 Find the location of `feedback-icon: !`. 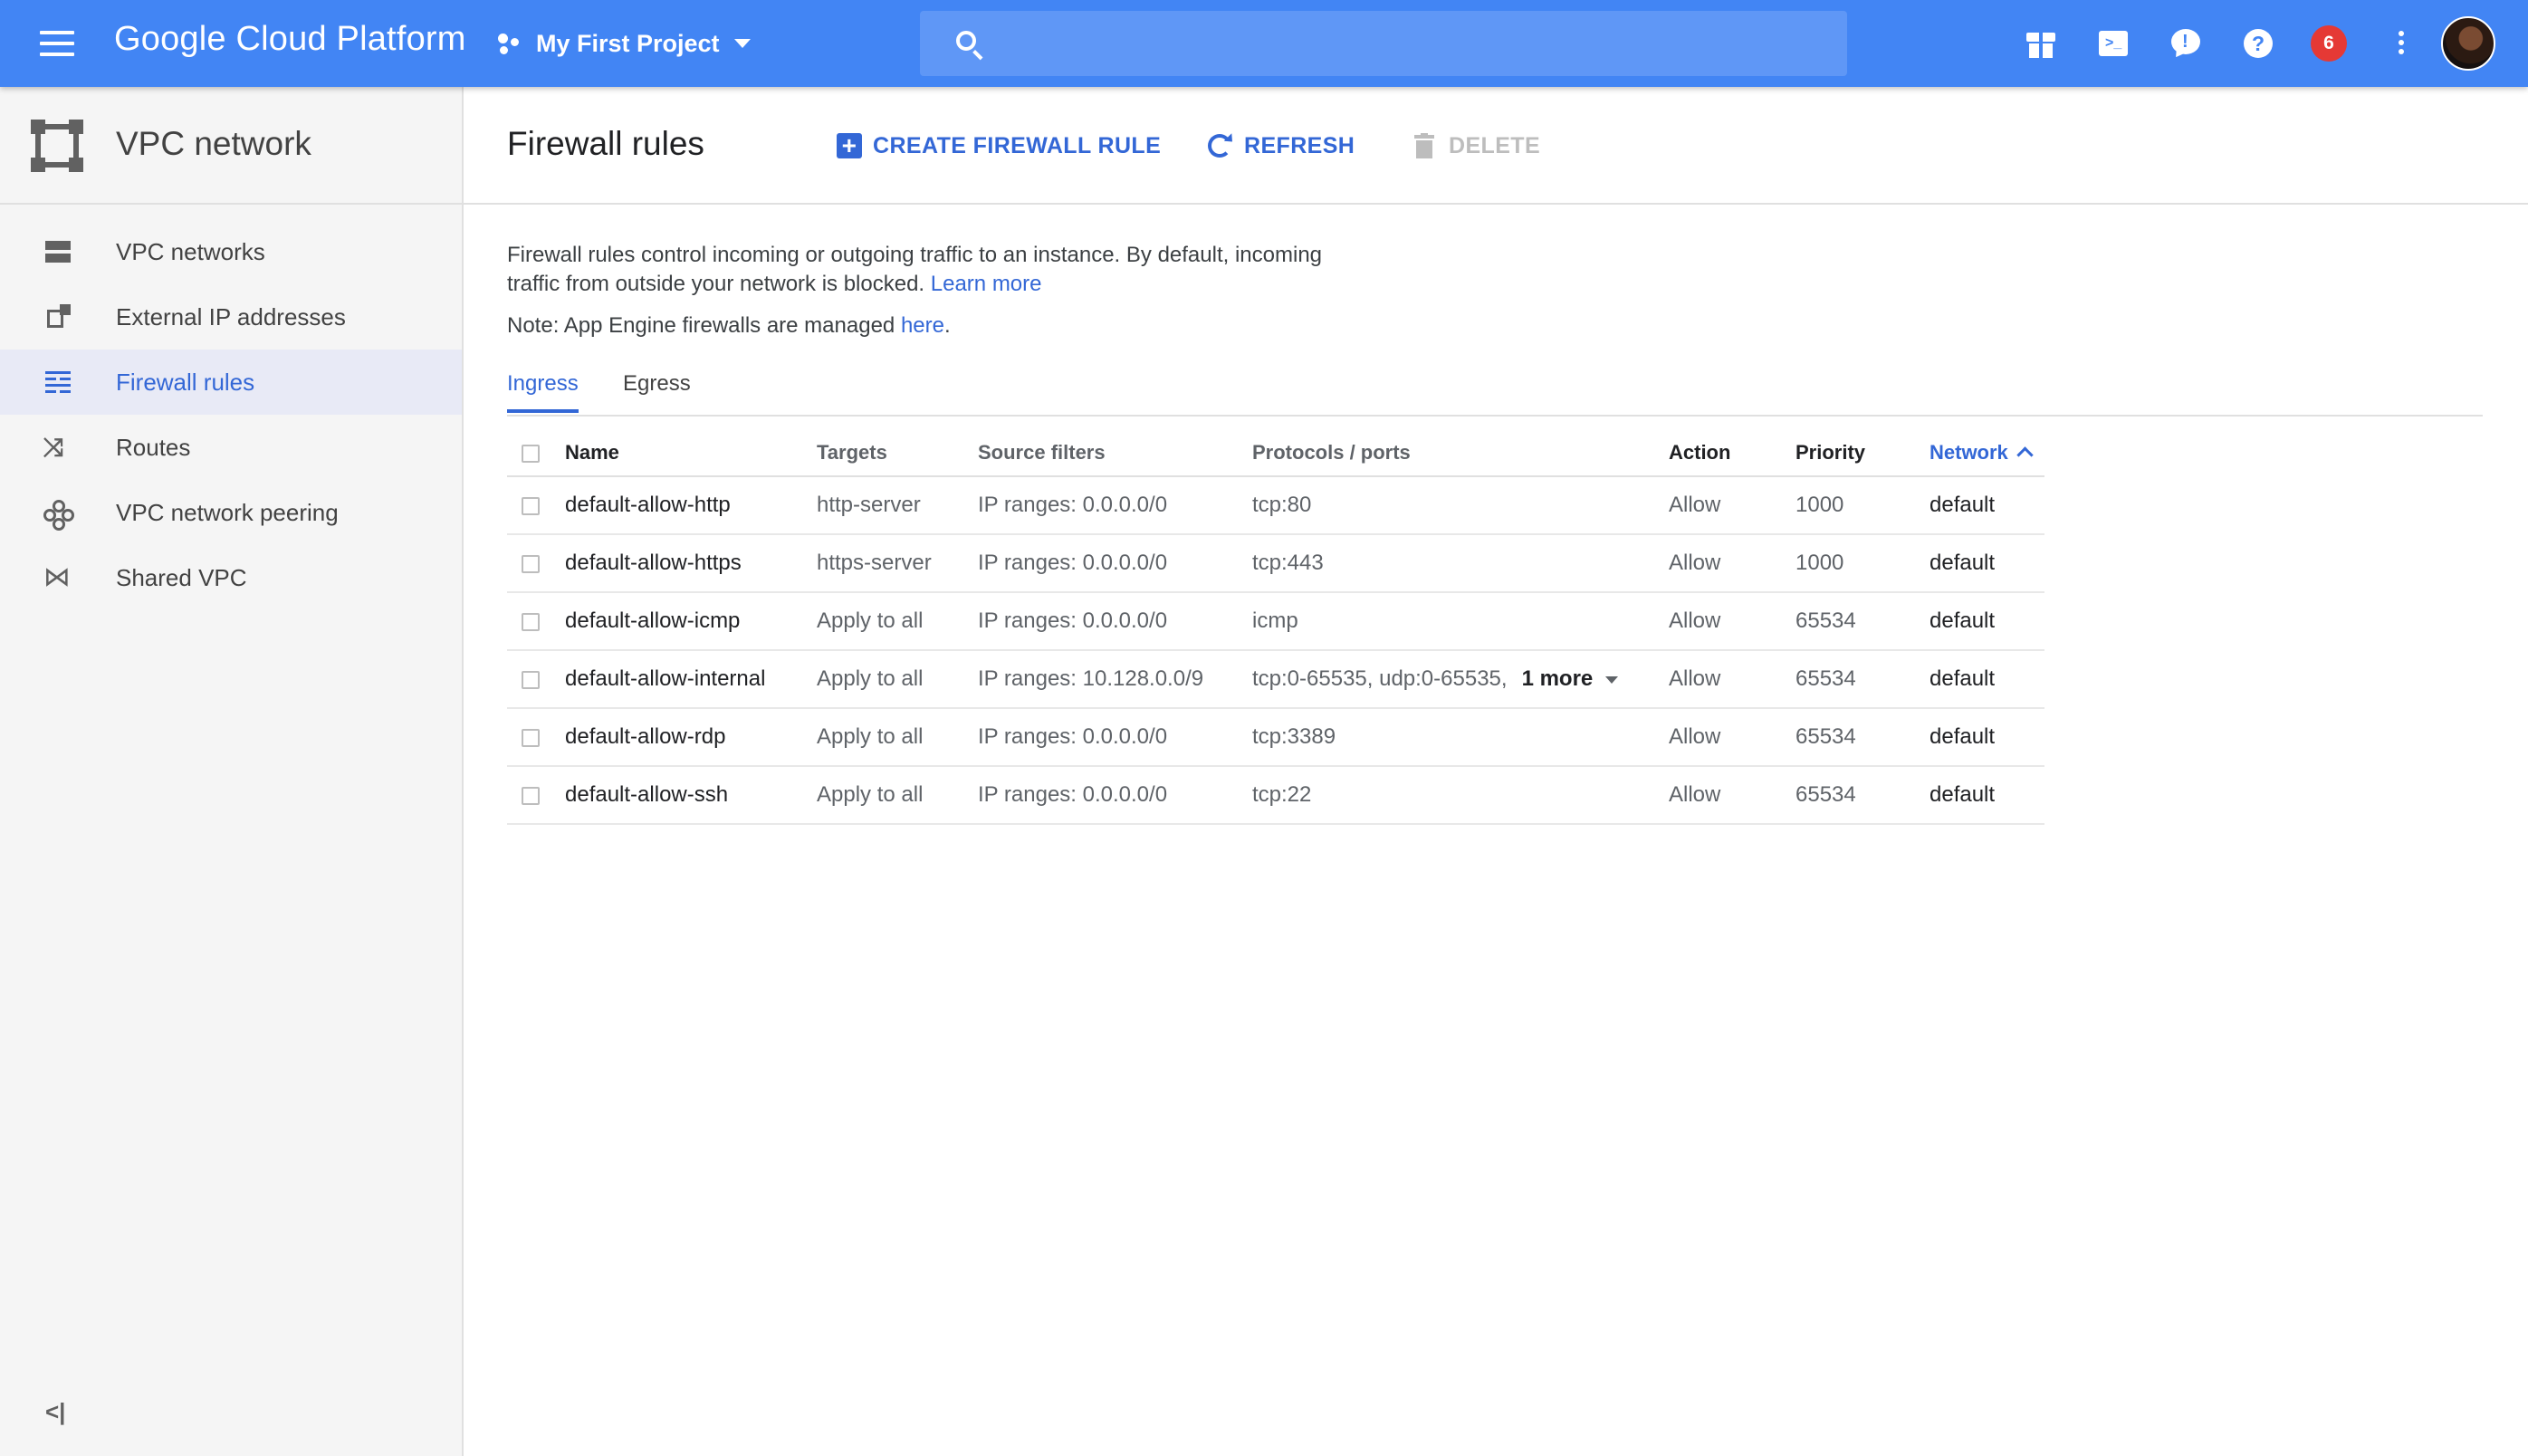

feedback-icon: ! is located at coordinates (2185, 44).